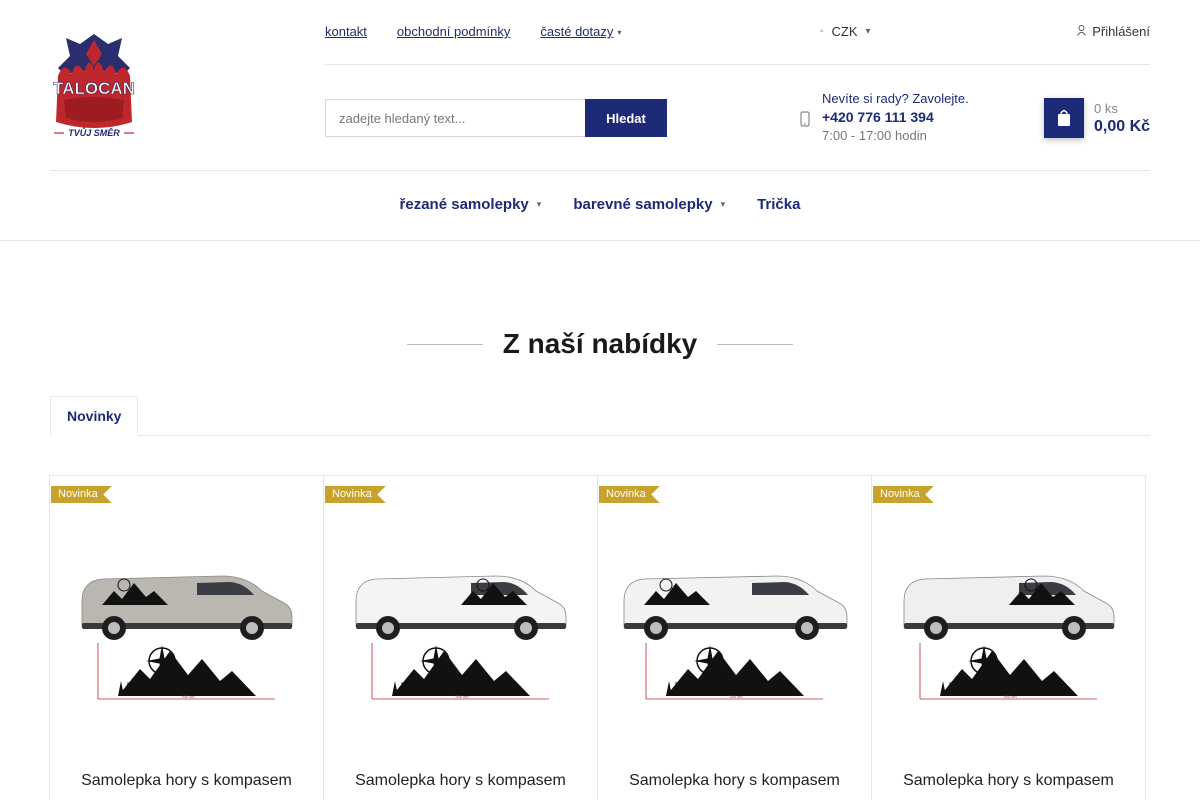 The width and height of the screenshot is (1200, 800). Describe the element at coordinates (895, 117) in the screenshot. I see `contact-phone: +420 776 111 394` at that location.